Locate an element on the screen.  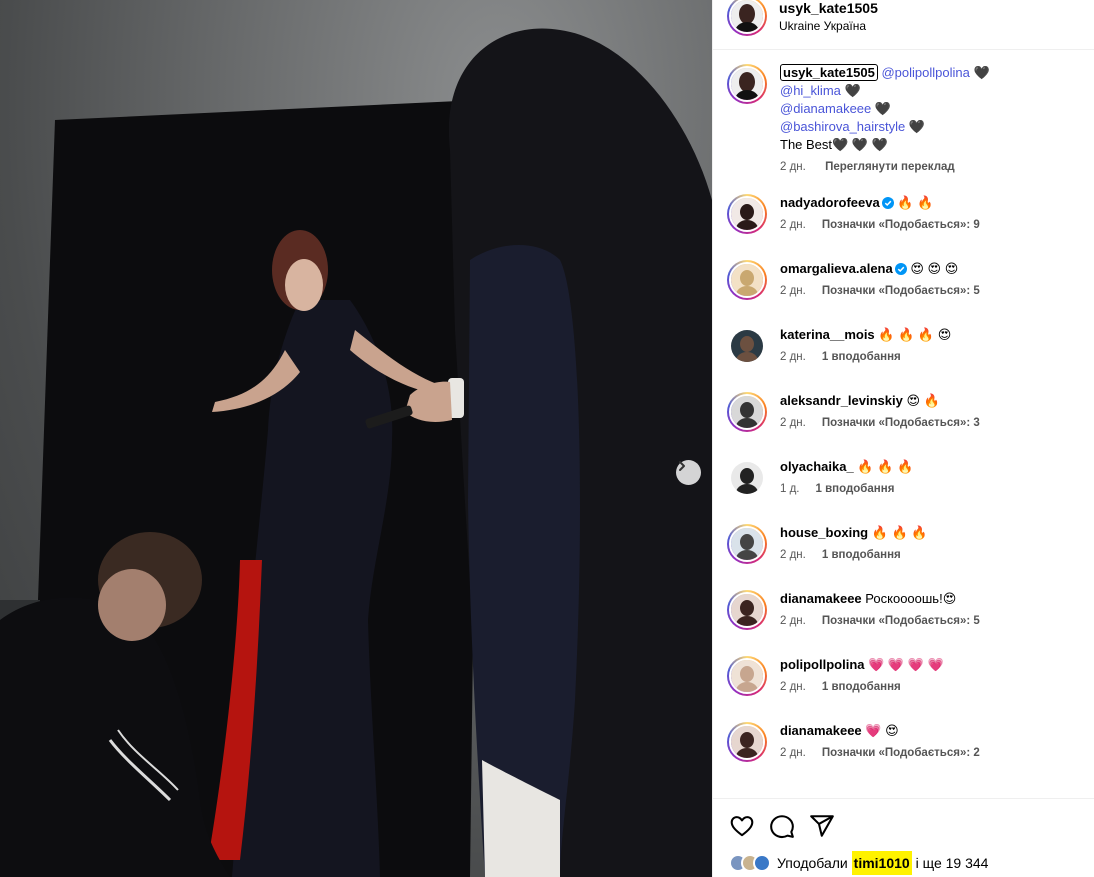
likes-summary: Уподобали timi1010 і ще 19 344 is located at coordinates (858, 863).